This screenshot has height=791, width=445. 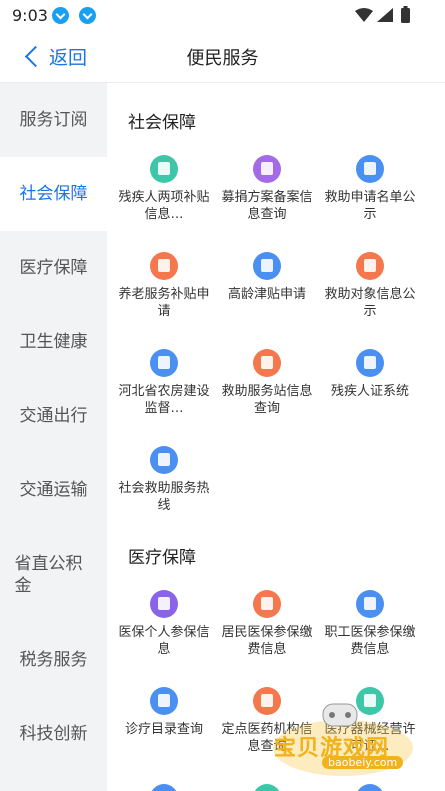 What do you see at coordinates (267, 189) in the screenshot?
I see `service-item: 募捐方案备案信息查询` at bounding box center [267, 189].